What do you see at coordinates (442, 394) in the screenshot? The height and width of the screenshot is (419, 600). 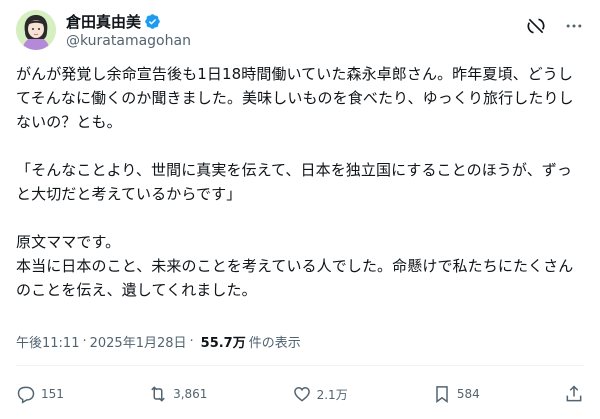 I see `bookmark-icon` at bounding box center [442, 394].